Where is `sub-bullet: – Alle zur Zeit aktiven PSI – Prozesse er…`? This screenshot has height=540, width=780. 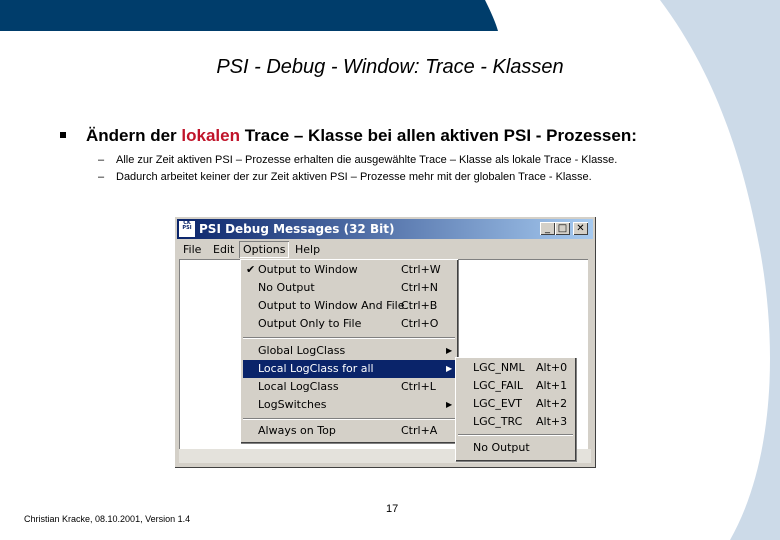 sub-bullet: – Alle zur Zeit aktiven PSI – Prozesse er… is located at coordinates (357, 160).